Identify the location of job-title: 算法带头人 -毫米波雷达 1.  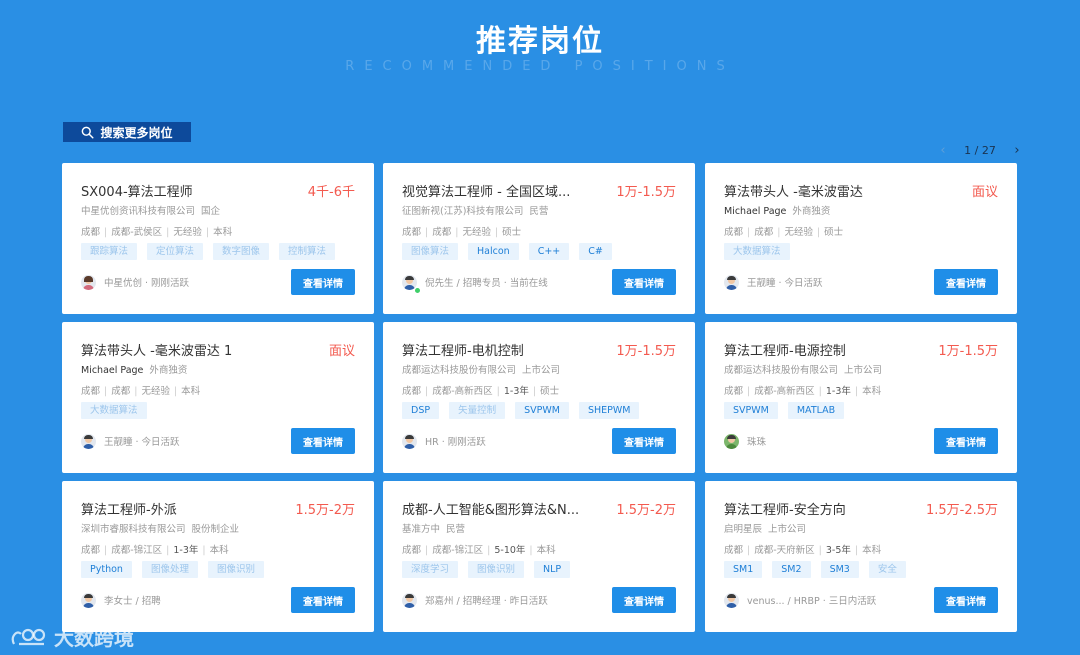
(156, 349).